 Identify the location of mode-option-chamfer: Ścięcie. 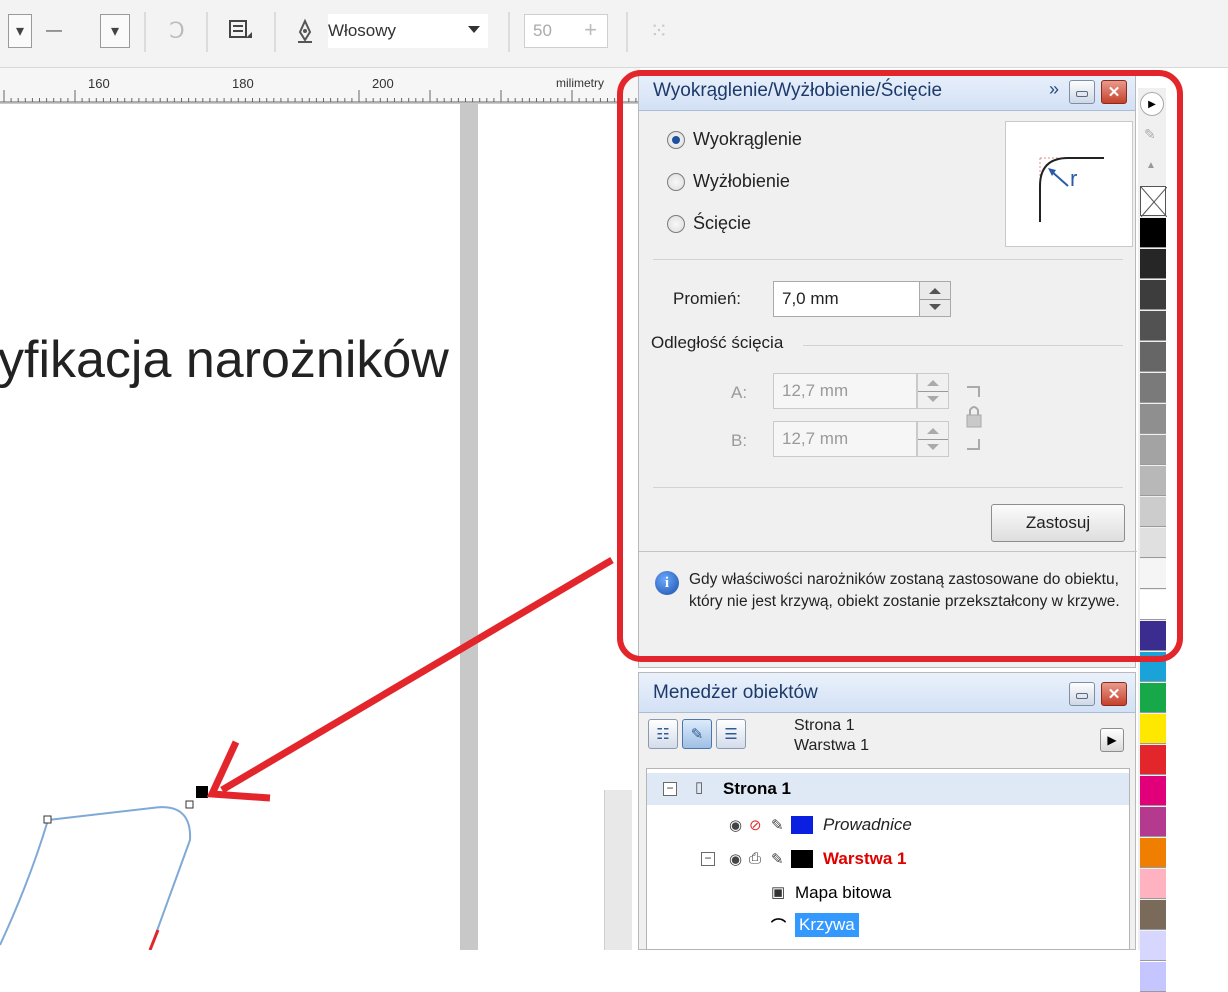
(709, 223).